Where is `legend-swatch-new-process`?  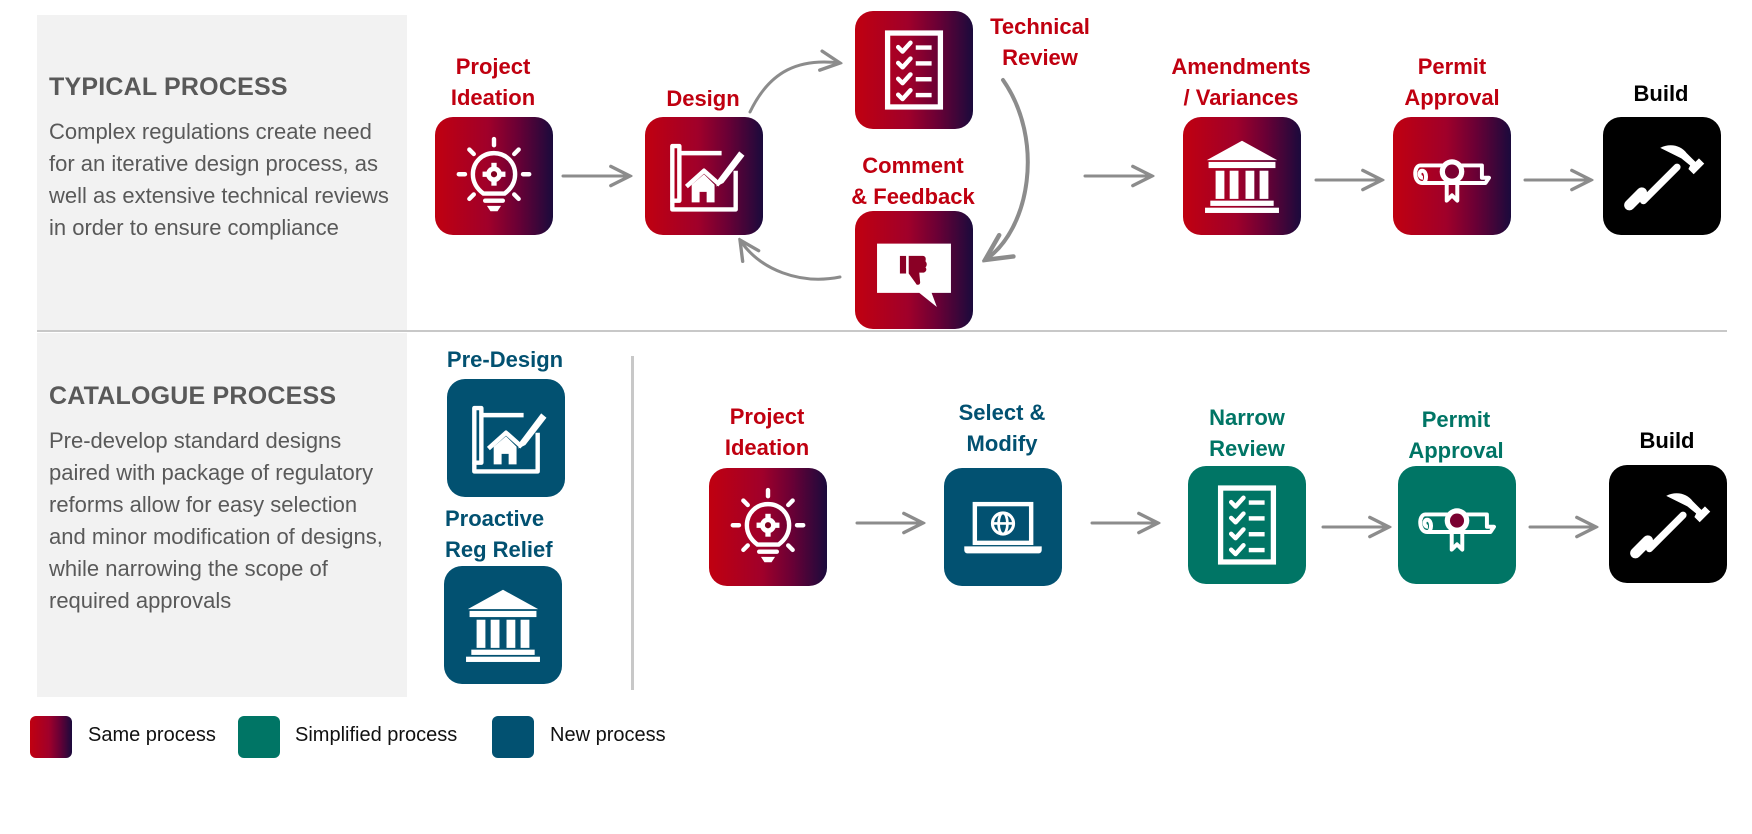 legend-swatch-new-process is located at coordinates (513, 737).